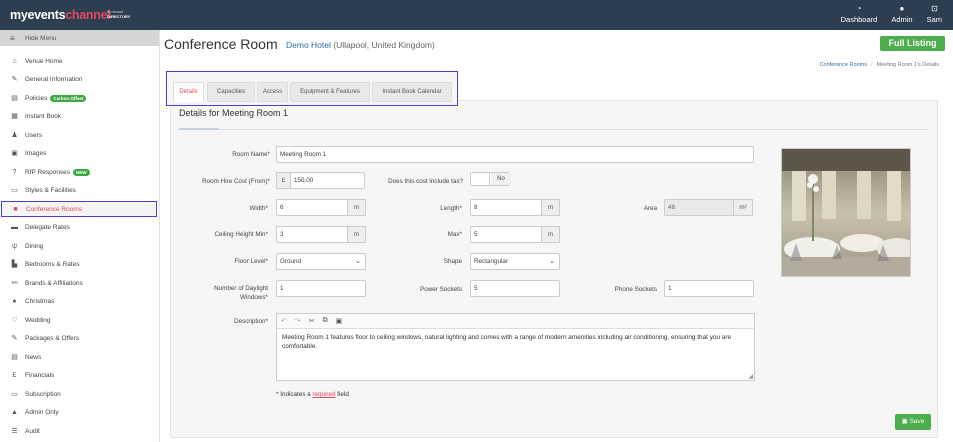  What do you see at coordinates (412, 92) in the screenshot?
I see `tab-instant-book-calendar: Instant Book Calendar` at bounding box center [412, 92].